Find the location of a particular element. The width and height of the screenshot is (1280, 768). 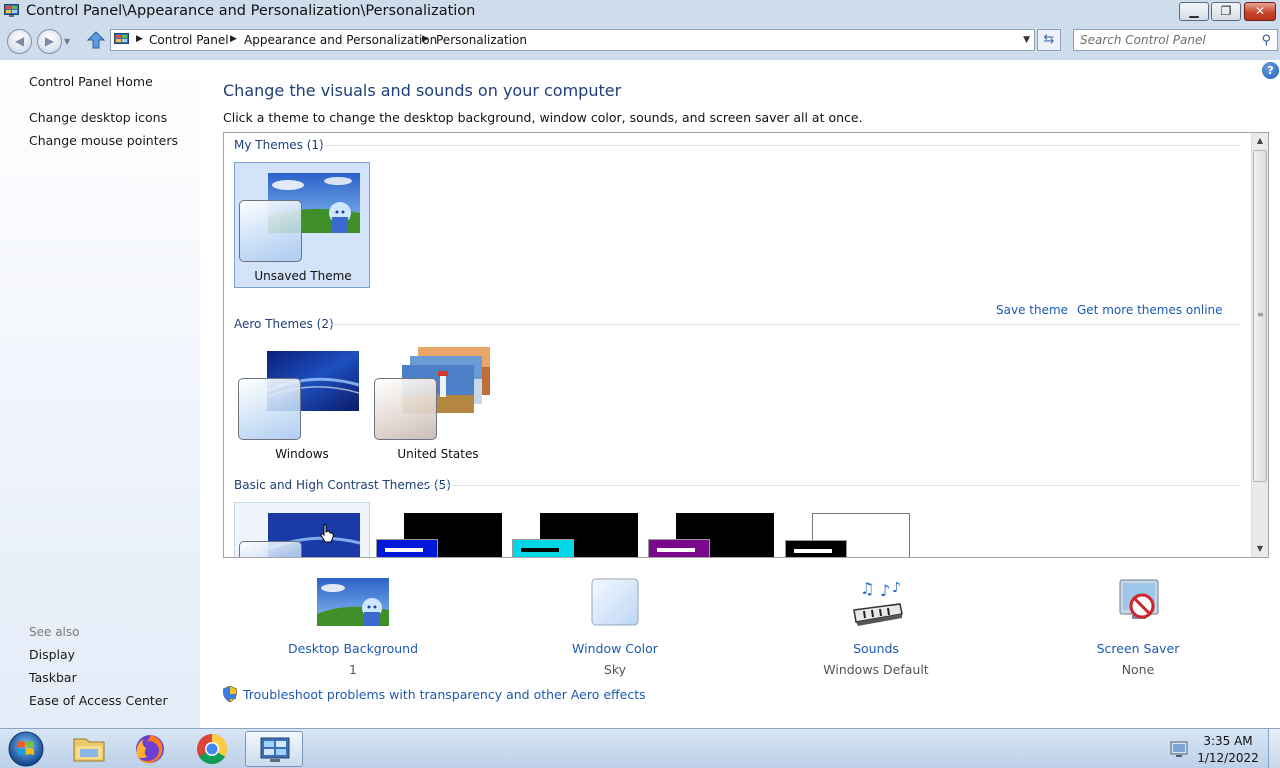

sounds-label: Sounds is located at coordinates (876, 648).